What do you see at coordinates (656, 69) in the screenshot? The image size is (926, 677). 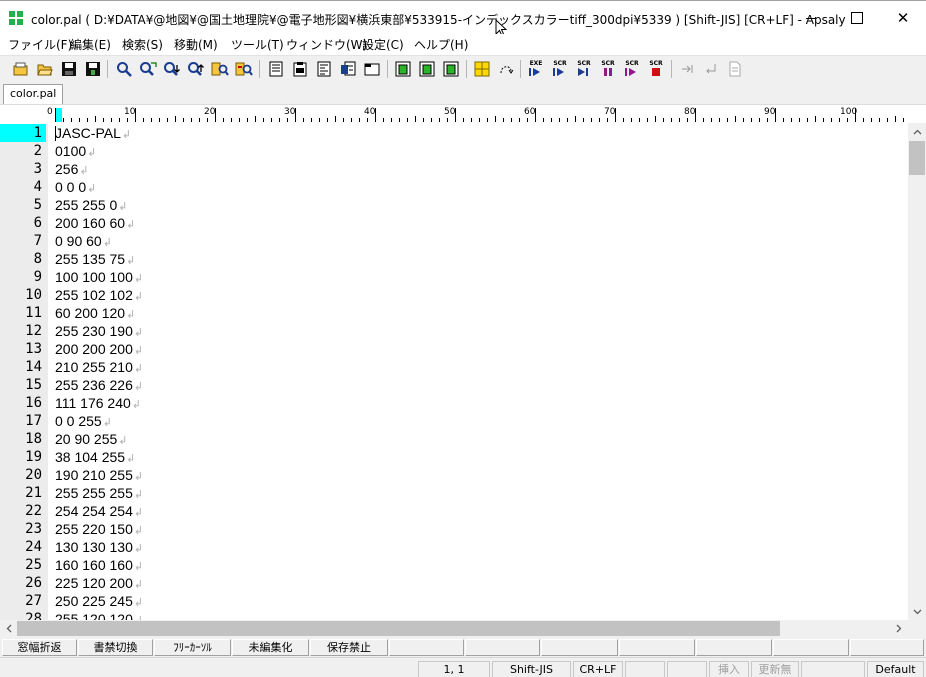 I see `scr-stop-button: SCR` at bounding box center [656, 69].